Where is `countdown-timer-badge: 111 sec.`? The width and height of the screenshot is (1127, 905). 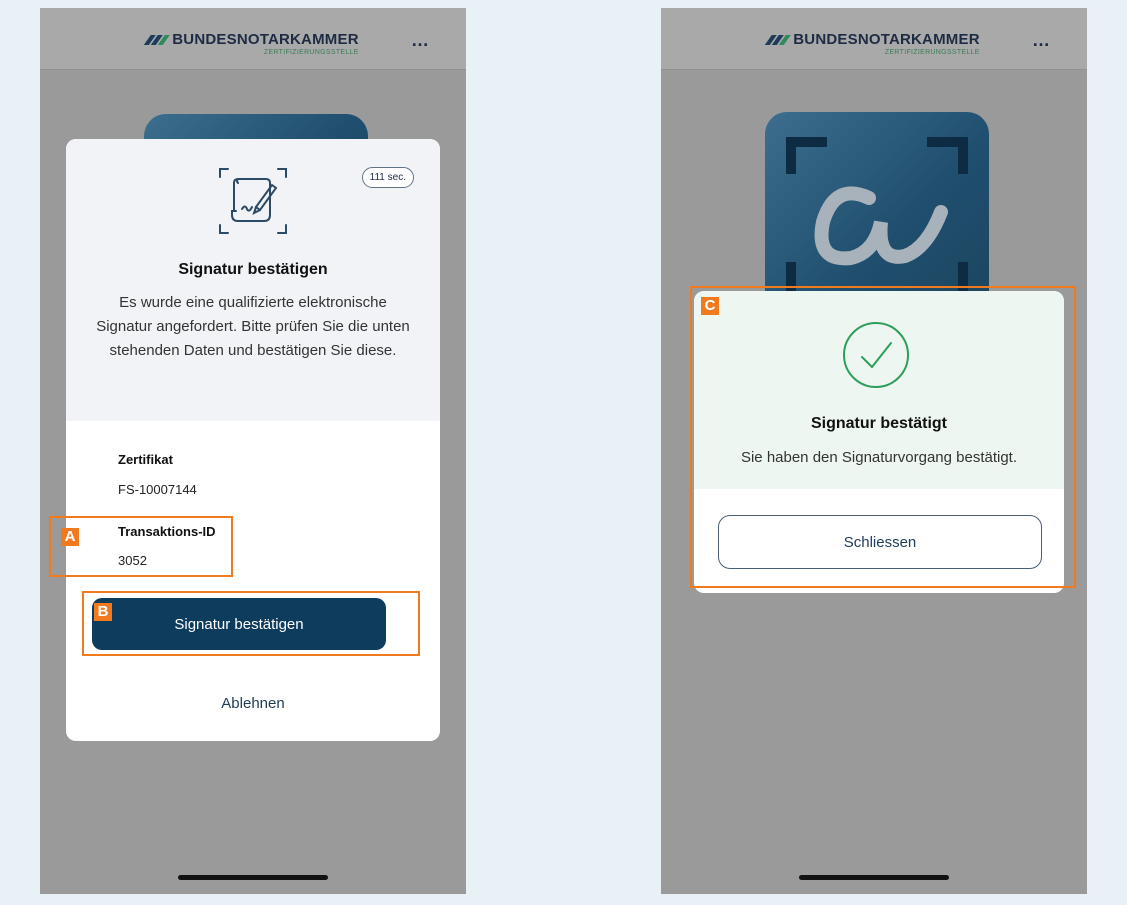 countdown-timer-badge: 111 sec. is located at coordinates (387, 177).